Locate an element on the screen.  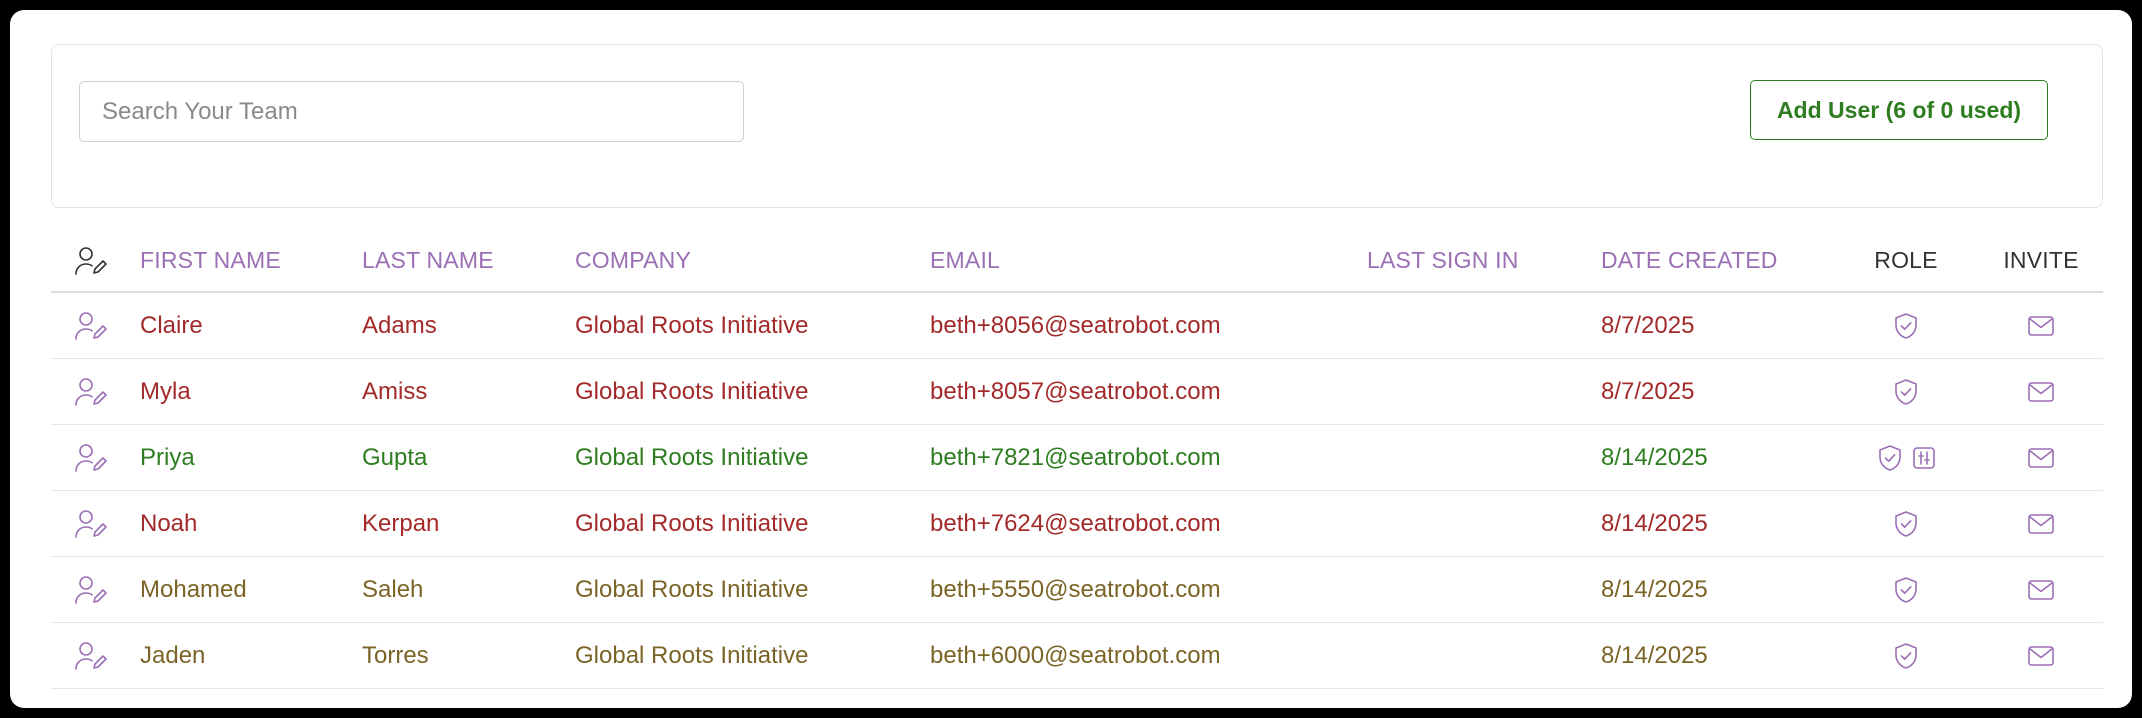
cell-last-name: Gupta is located at coordinates (395, 457).